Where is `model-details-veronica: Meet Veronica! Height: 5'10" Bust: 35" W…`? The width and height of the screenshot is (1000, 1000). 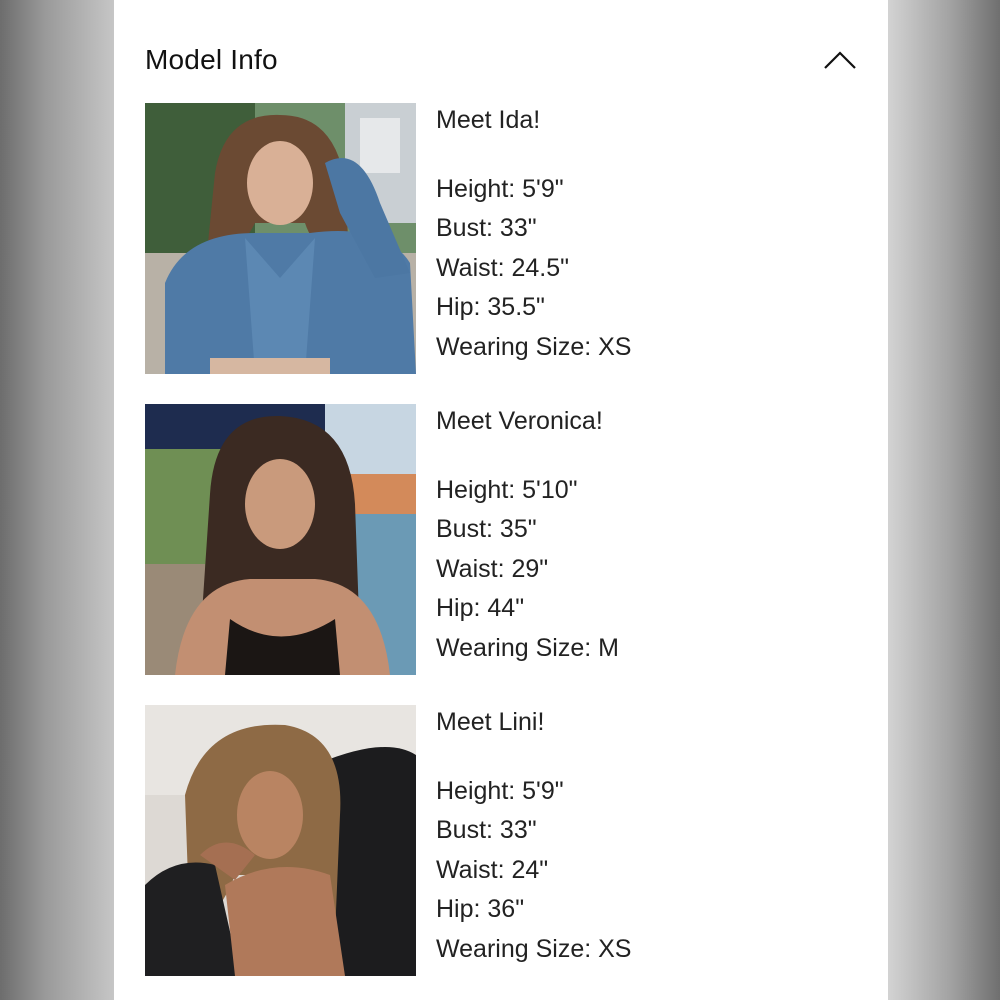 model-details-veronica: Meet Veronica! Height: 5'10" Bust: 35" W… is located at coordinates (636, 536).